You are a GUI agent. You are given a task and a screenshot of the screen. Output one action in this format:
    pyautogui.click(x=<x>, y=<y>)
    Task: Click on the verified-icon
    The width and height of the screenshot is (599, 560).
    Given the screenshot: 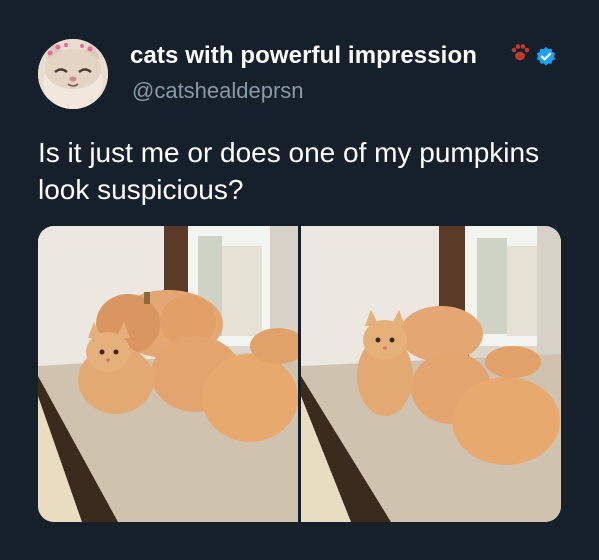 What is the action you would take?
    pyautogui.click(x=546, y=56)
    